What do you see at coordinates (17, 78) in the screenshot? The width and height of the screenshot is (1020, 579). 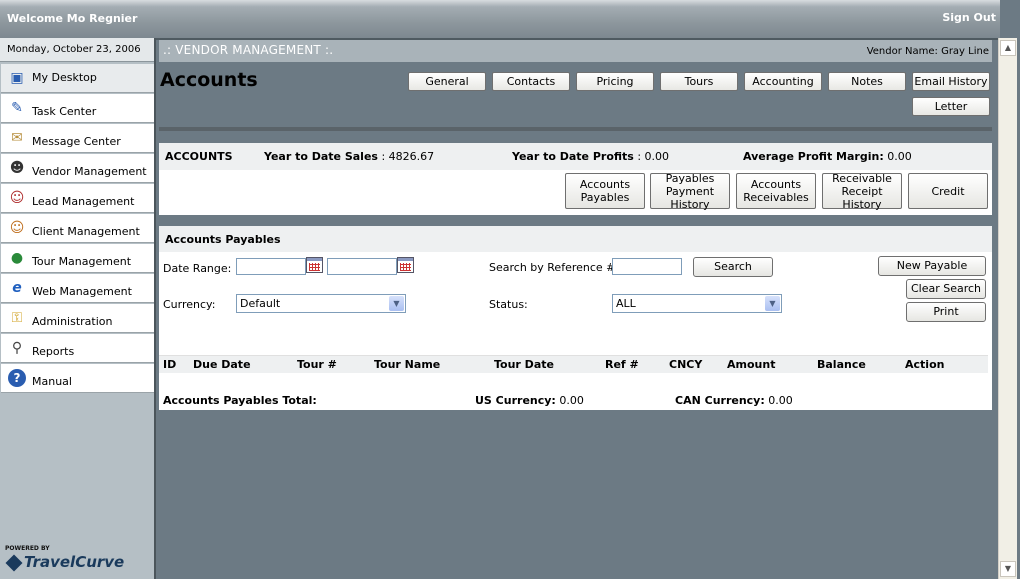 I see `desktop-icon: ▣` at bounding box center [17, 78].